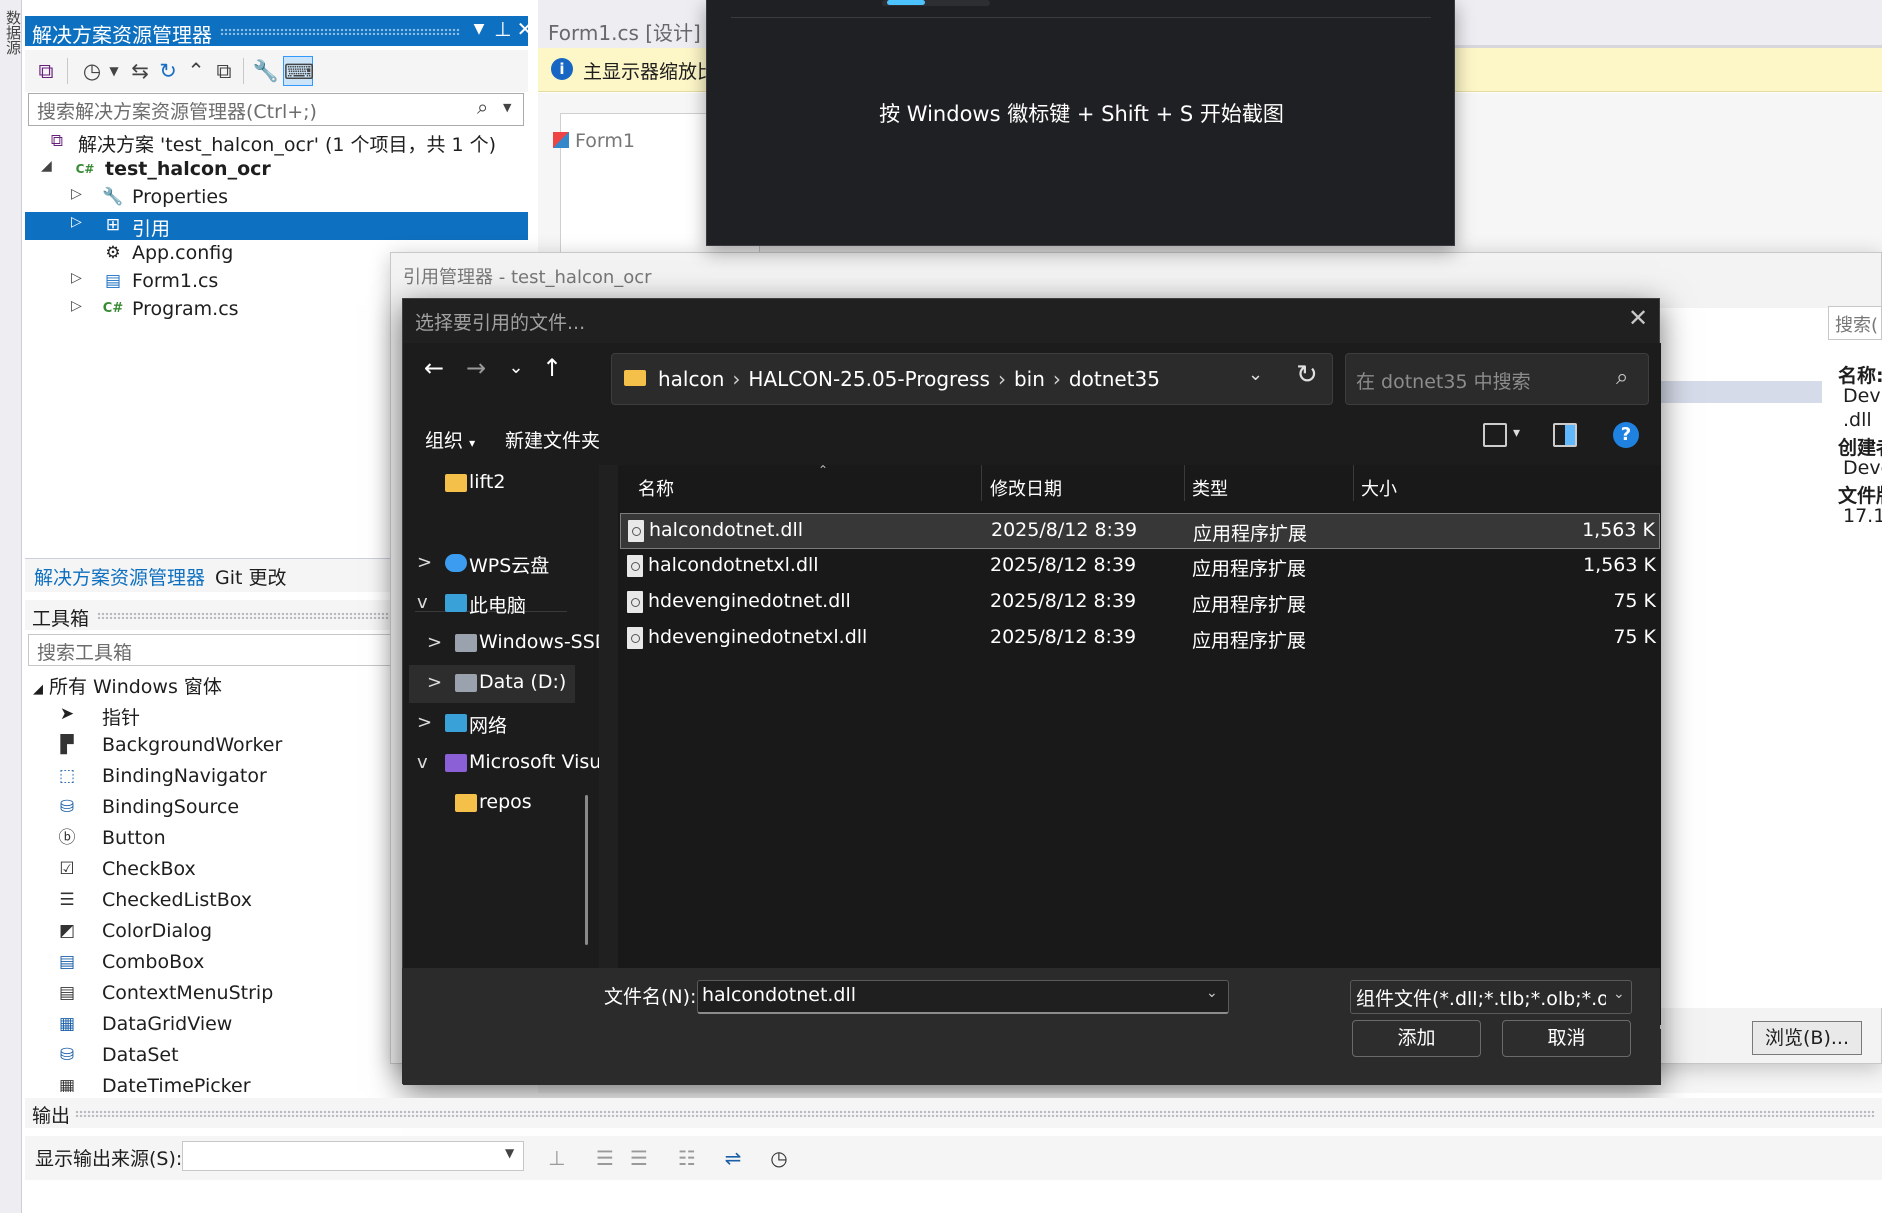 The width and height of the screenshot is (1882, 1213). Describe the element at coordinates (869, 379) in the screenshot. I see `breadcrumb-item: HALCON-25.05-Progress` at that location.